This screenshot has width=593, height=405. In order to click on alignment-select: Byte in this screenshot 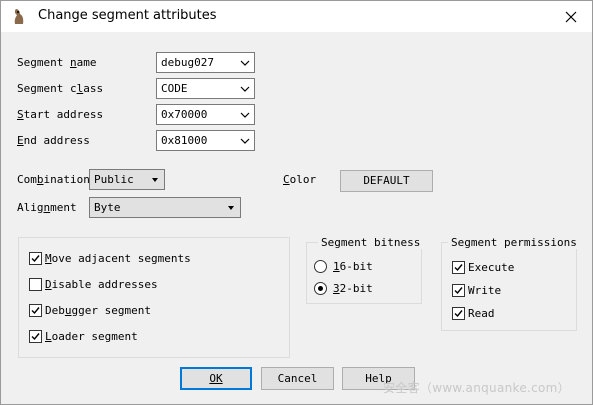, I will do `click(165, 207)`.